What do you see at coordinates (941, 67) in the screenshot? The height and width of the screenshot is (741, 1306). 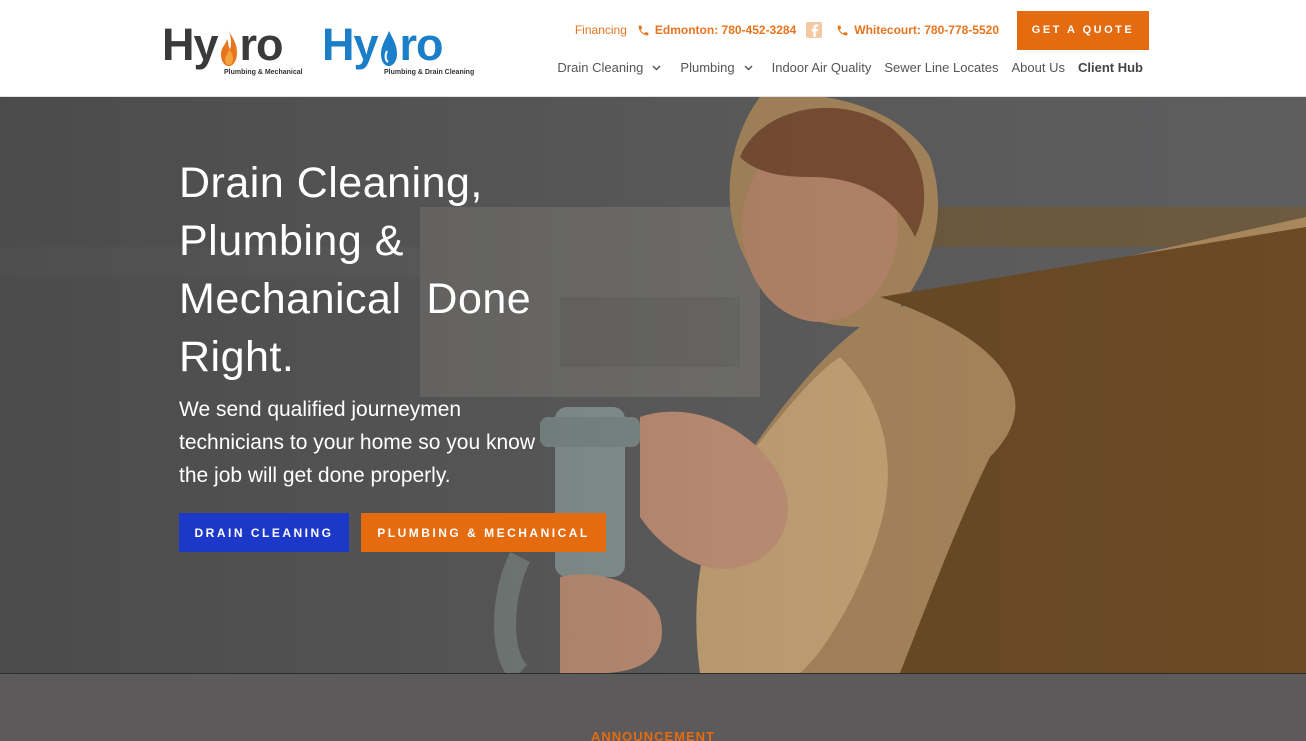 I see `nav-item-sewer-line-locates: Sewer Line Locates` at bounding box center [941, 67].